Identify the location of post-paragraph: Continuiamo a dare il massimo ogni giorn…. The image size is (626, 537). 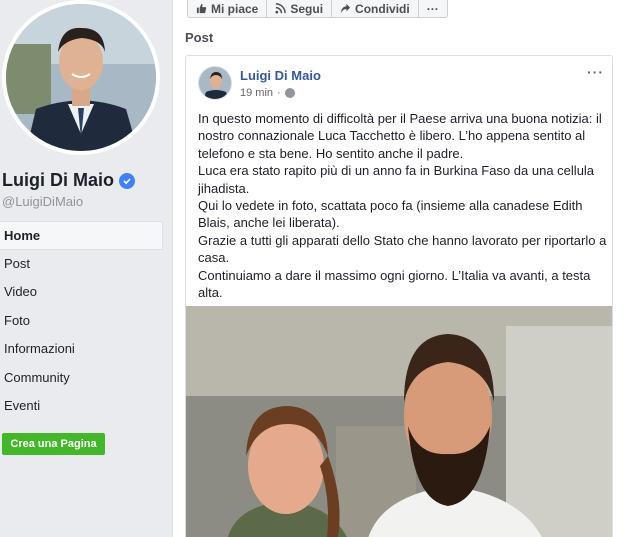
(394, 284).